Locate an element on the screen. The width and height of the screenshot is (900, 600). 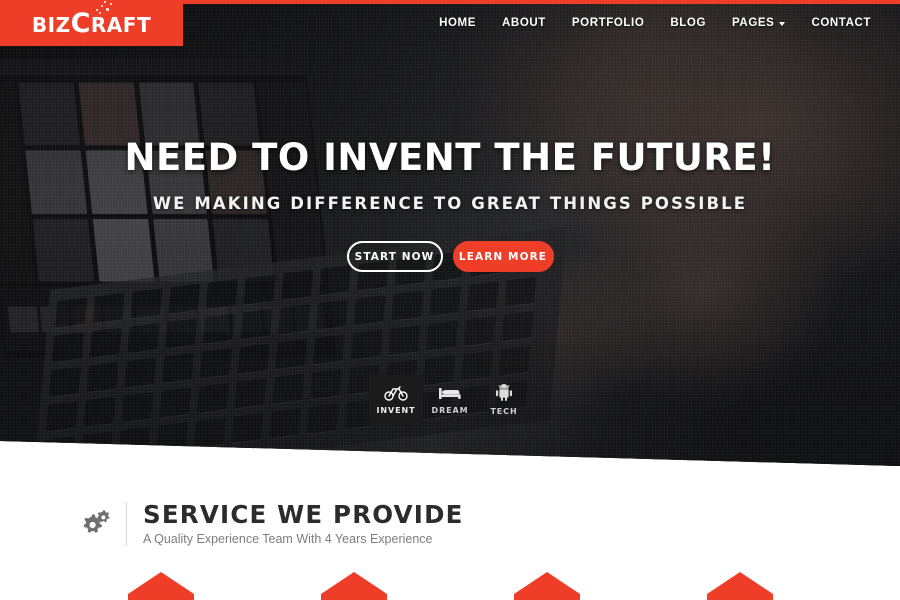
feature-tile-invent: INVENT is located at coordinates (396, 400).